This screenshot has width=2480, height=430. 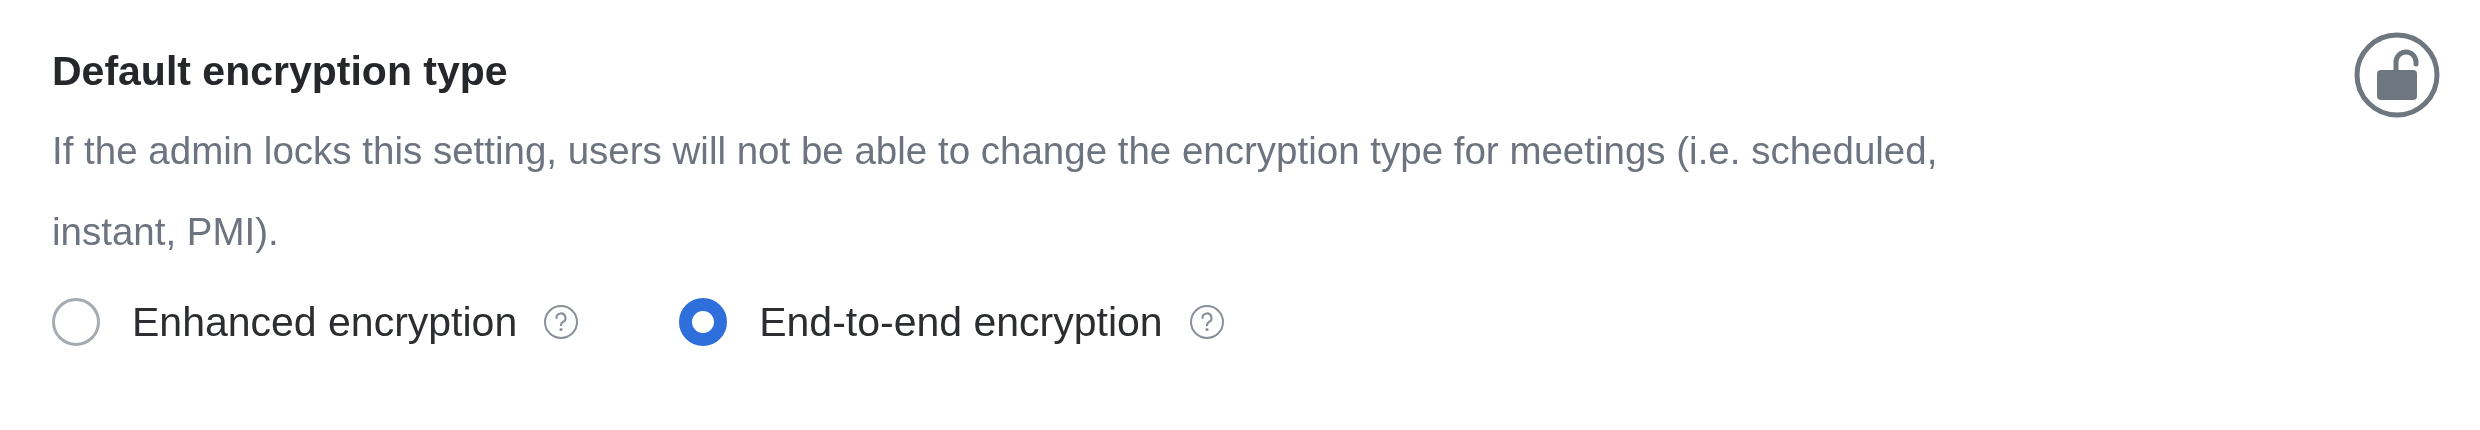 What do you see at coordinates (325, 322) in the screenshot?
I see `option-label: Enhanced encryption` at bounding box center [325, 322].